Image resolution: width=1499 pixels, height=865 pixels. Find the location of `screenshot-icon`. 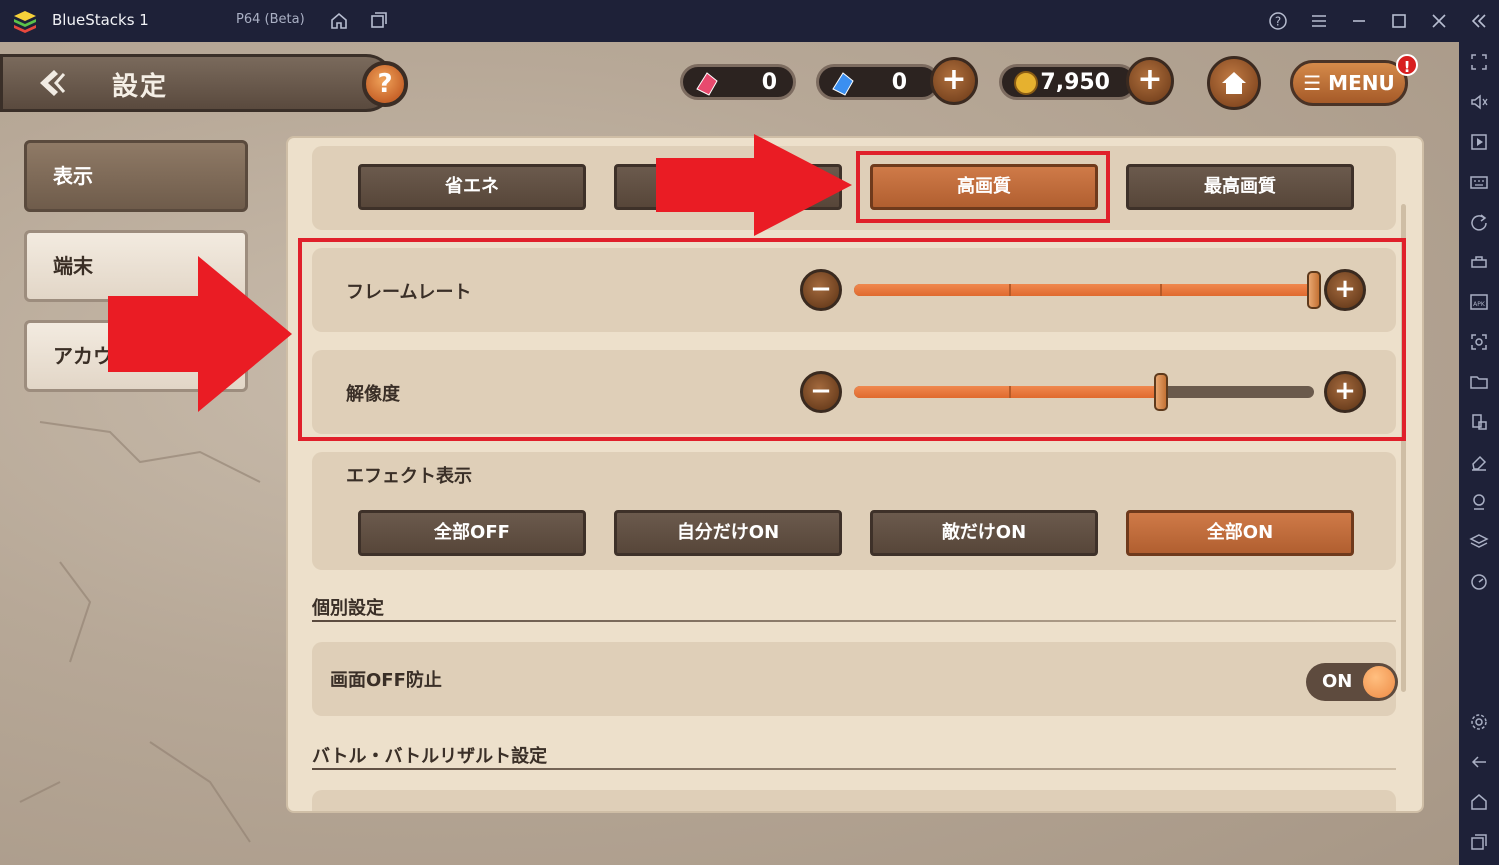

screenshot-icon is located at coordinates (1479, 342).